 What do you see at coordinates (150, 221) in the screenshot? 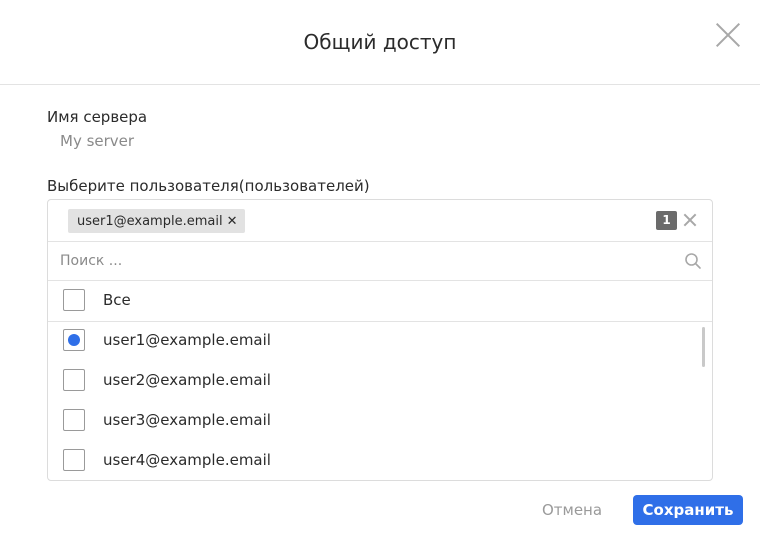
I see `selected-user-tag-label: user1@example.email` at bounding box center [150, 221].